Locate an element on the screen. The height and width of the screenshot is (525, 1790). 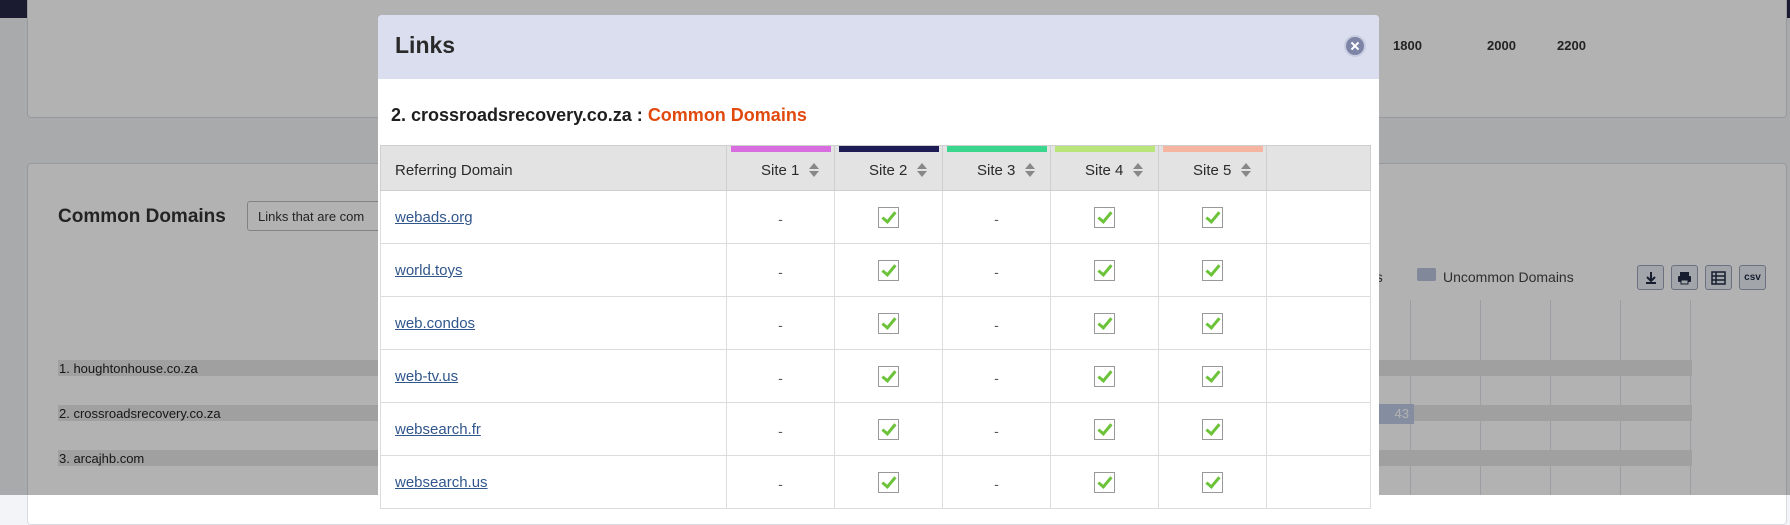
column-label: Site 1 is located at coordinates (780, 170).